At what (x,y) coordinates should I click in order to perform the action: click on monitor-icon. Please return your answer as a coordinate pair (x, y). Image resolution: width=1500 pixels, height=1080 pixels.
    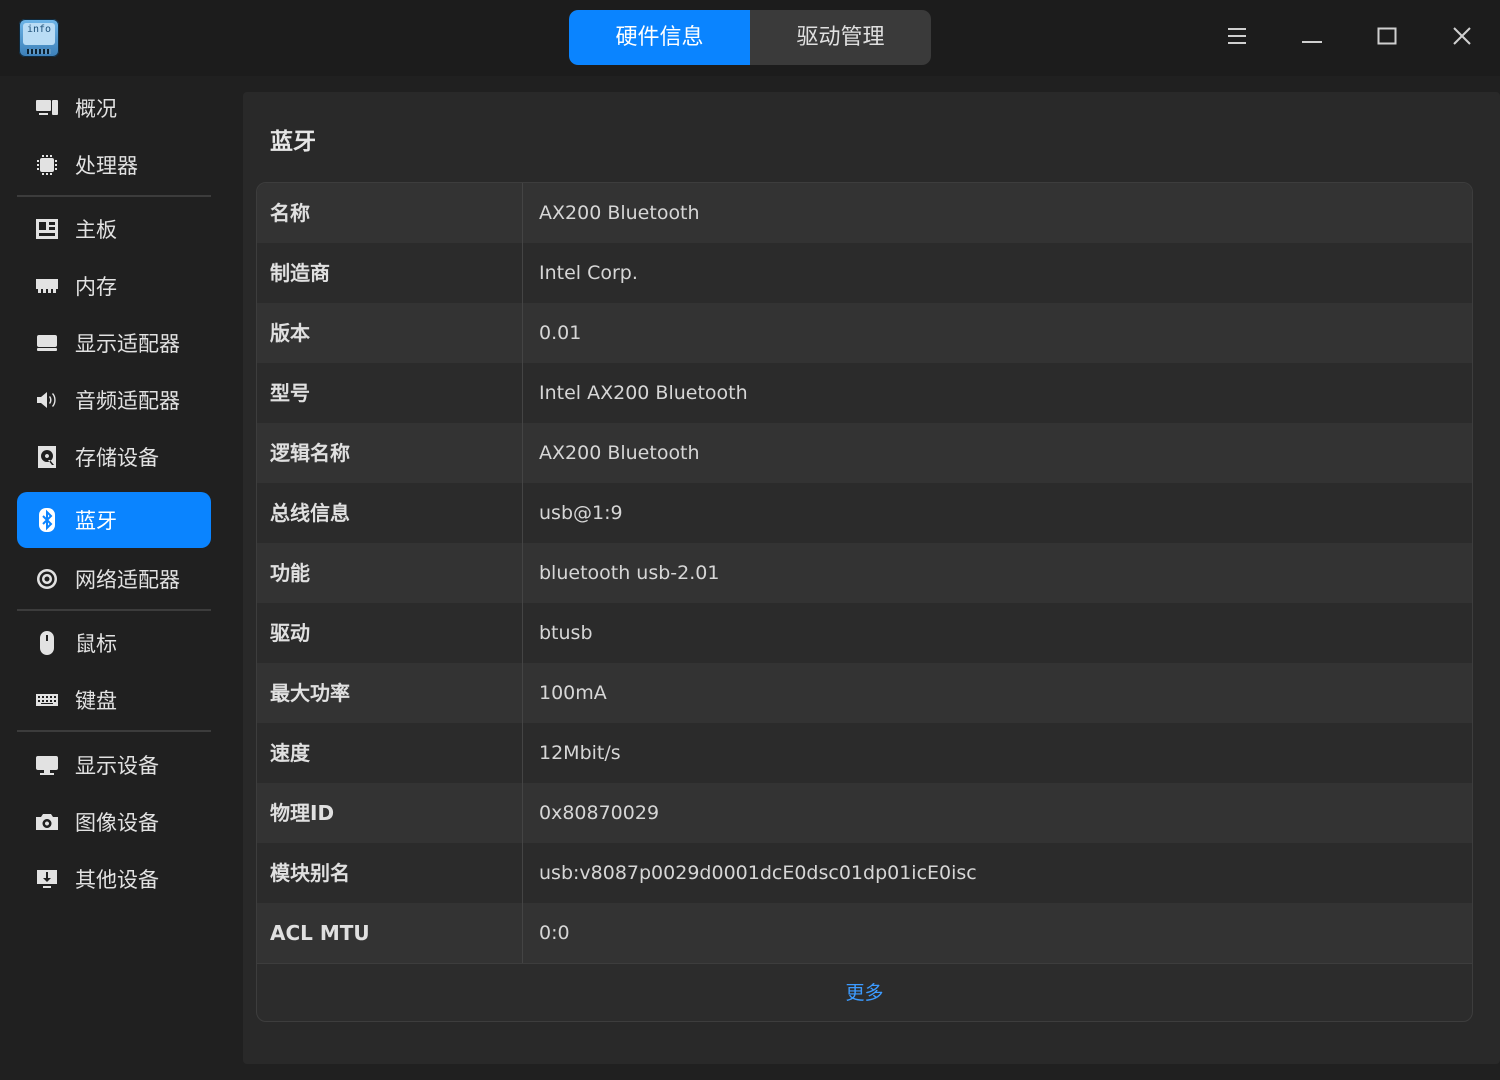
    Looking at the image, I should click on (47, 765).